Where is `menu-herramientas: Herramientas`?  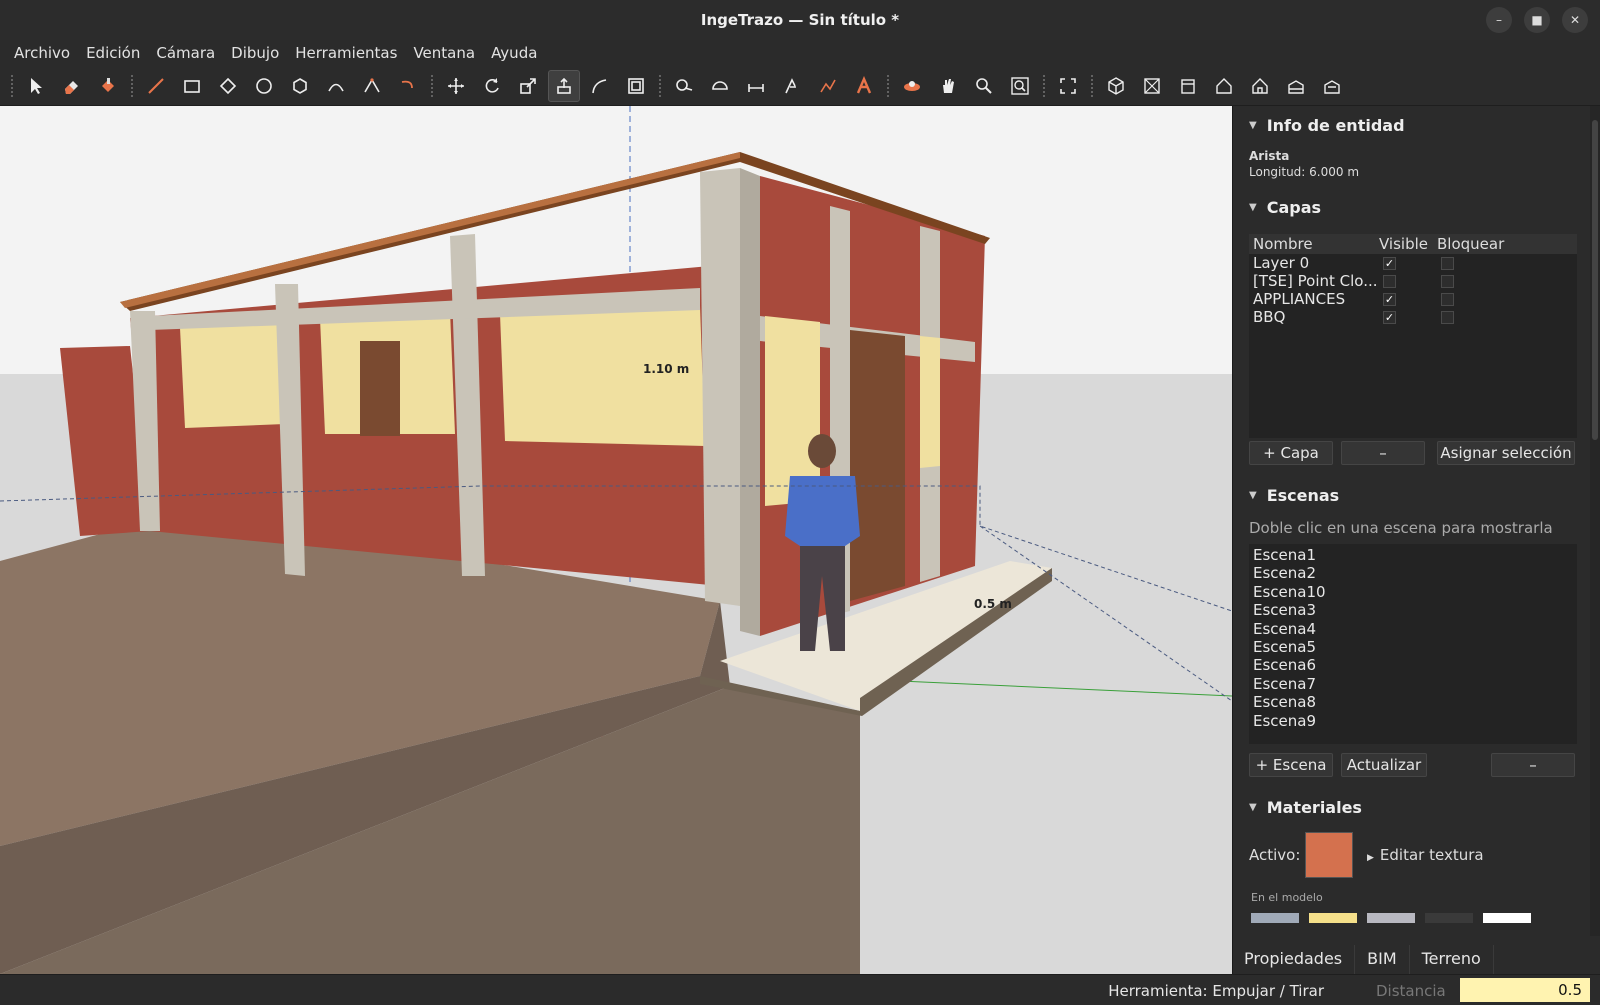 menu-herramientas: Herramientas is located at coordinates (346, 53).